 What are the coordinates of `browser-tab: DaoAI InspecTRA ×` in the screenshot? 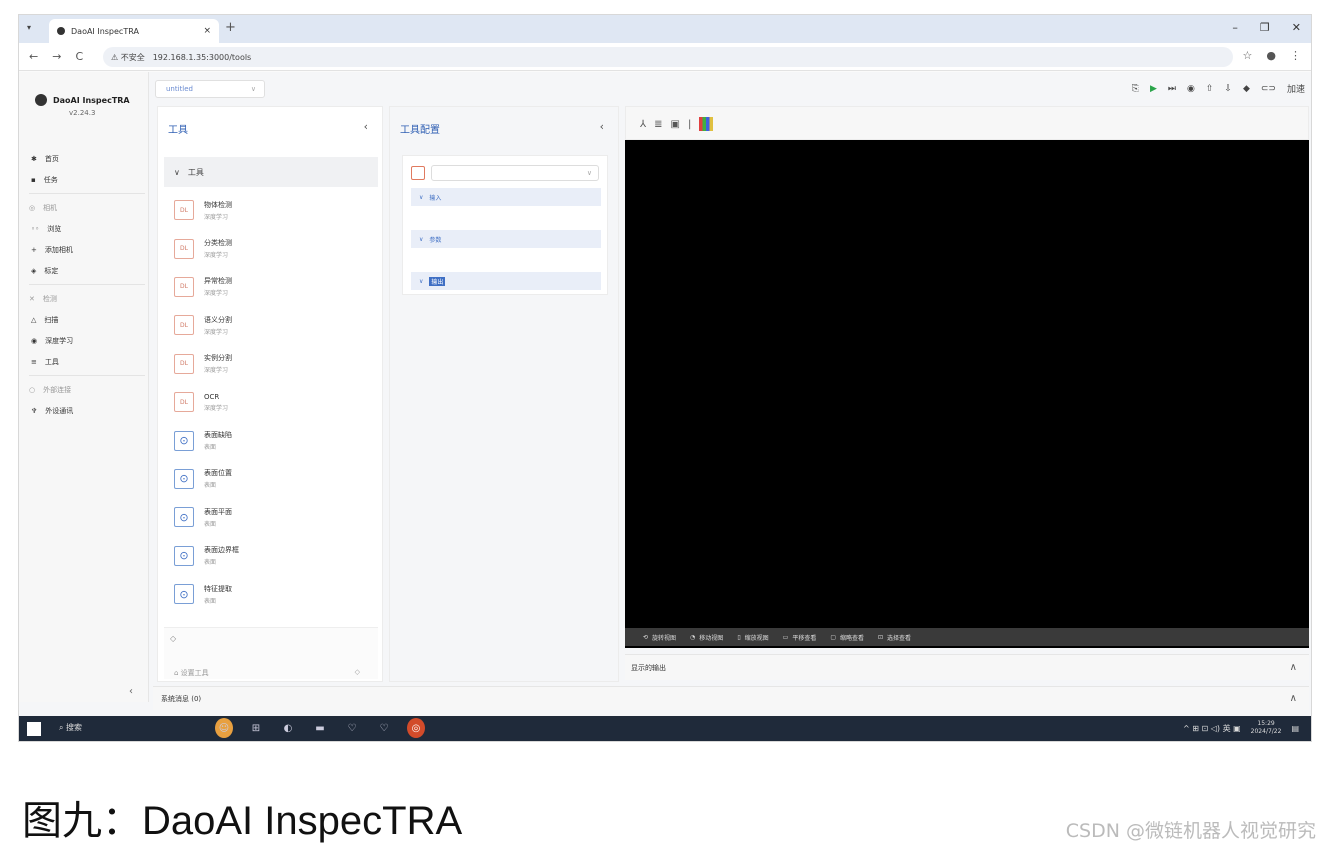 It's located at (134, 31).